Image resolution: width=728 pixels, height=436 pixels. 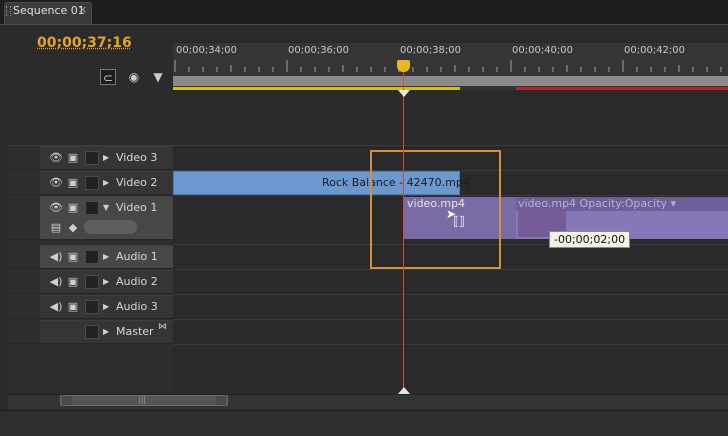 What do you see at coordinates (403, 233) in the screenshot?
I see `playhead-line` at bounding box center [403, 233].